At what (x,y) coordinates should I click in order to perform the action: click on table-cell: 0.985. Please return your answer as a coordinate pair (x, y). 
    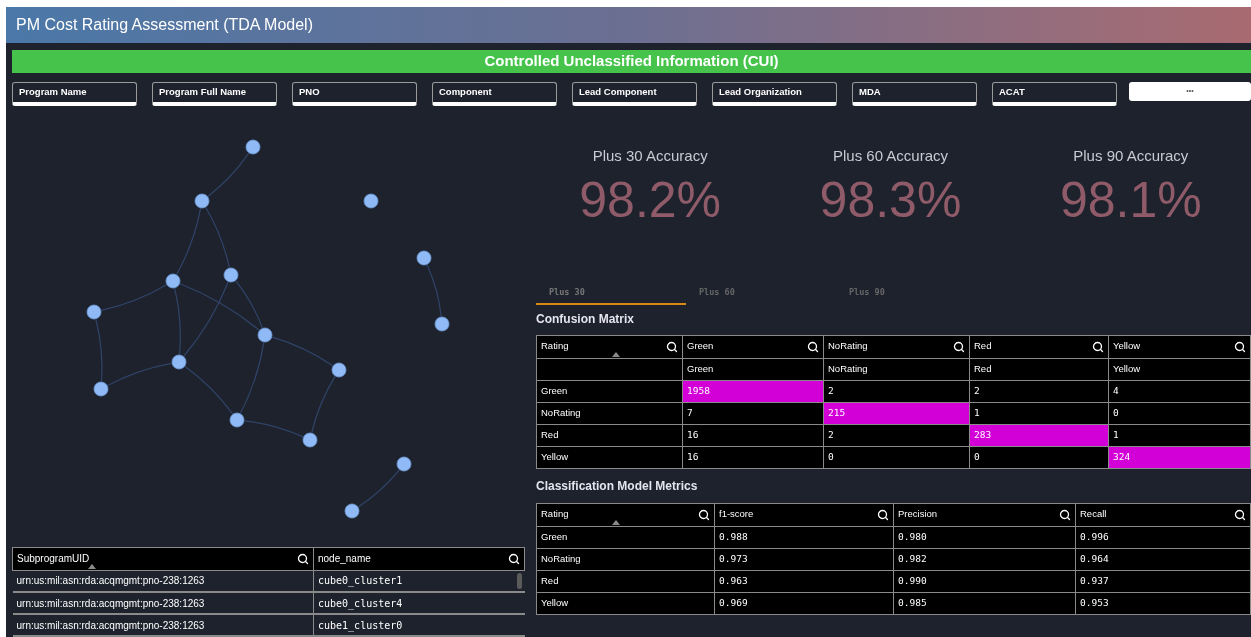
    Looking at the image, I should click on (984, 603).